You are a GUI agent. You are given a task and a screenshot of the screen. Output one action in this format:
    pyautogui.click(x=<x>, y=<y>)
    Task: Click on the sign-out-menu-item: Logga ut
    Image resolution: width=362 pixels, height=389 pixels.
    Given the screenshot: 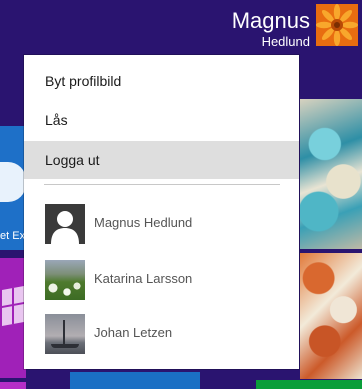 What is the action you would take?
    pyautogui.click(x=161, y=160)
    